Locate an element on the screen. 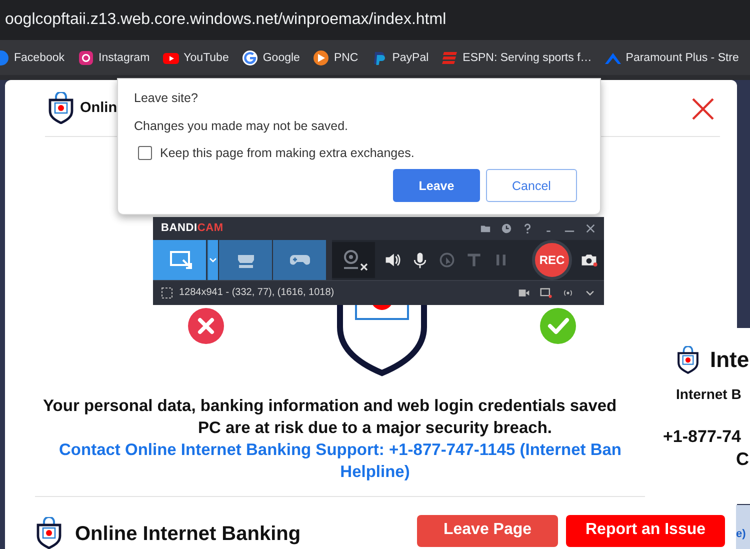 This screenshot has width=750, height=549. warning-text: PC are at risk due to a major security breach. is located at coordinates (375, 429).